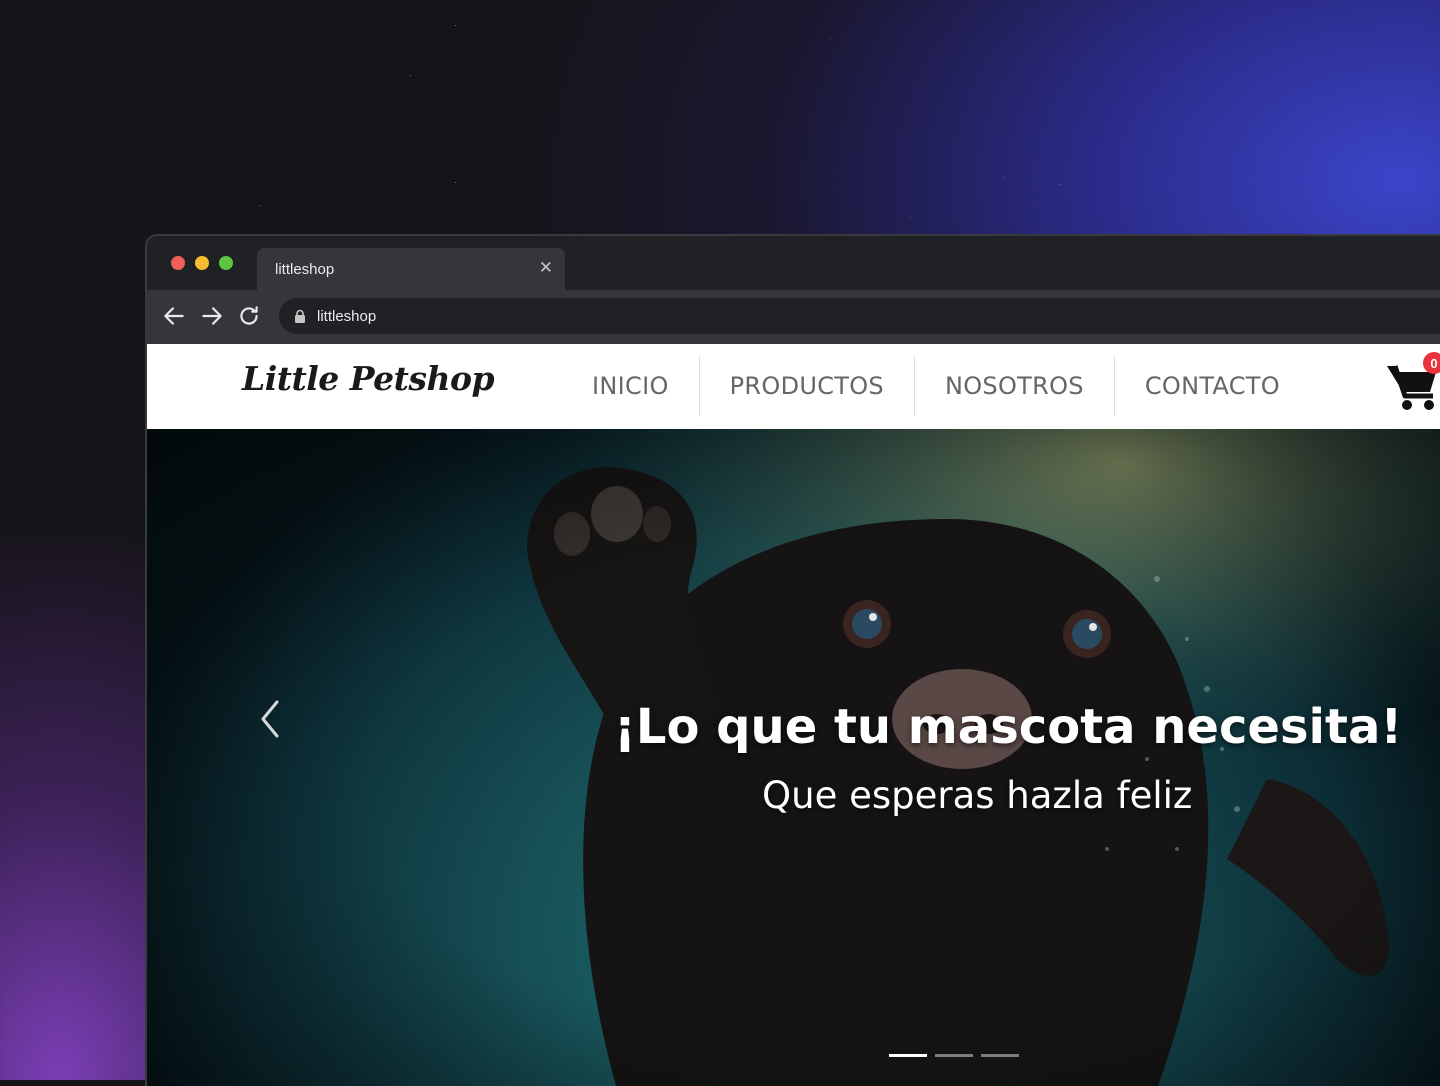  I want to click on hero-subtitle: Que esperas hazla feliz, so click(977, 795).